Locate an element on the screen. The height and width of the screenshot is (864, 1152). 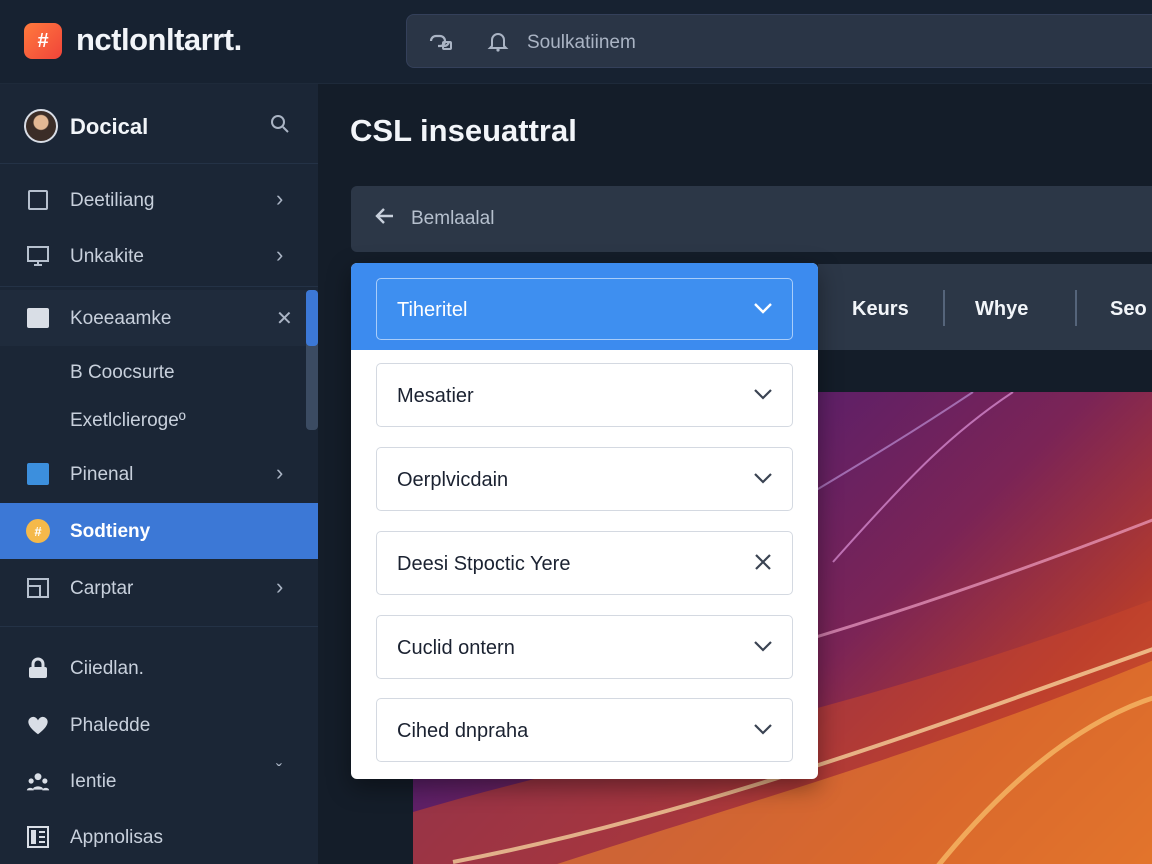
sidebar-item-label: Appnolisas is located at coordinates (116, 837).